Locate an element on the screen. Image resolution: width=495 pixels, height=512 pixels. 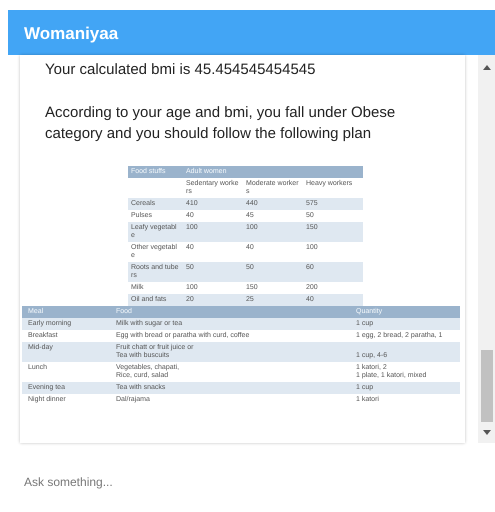
scrollbar is located at coordinates (486, 249).